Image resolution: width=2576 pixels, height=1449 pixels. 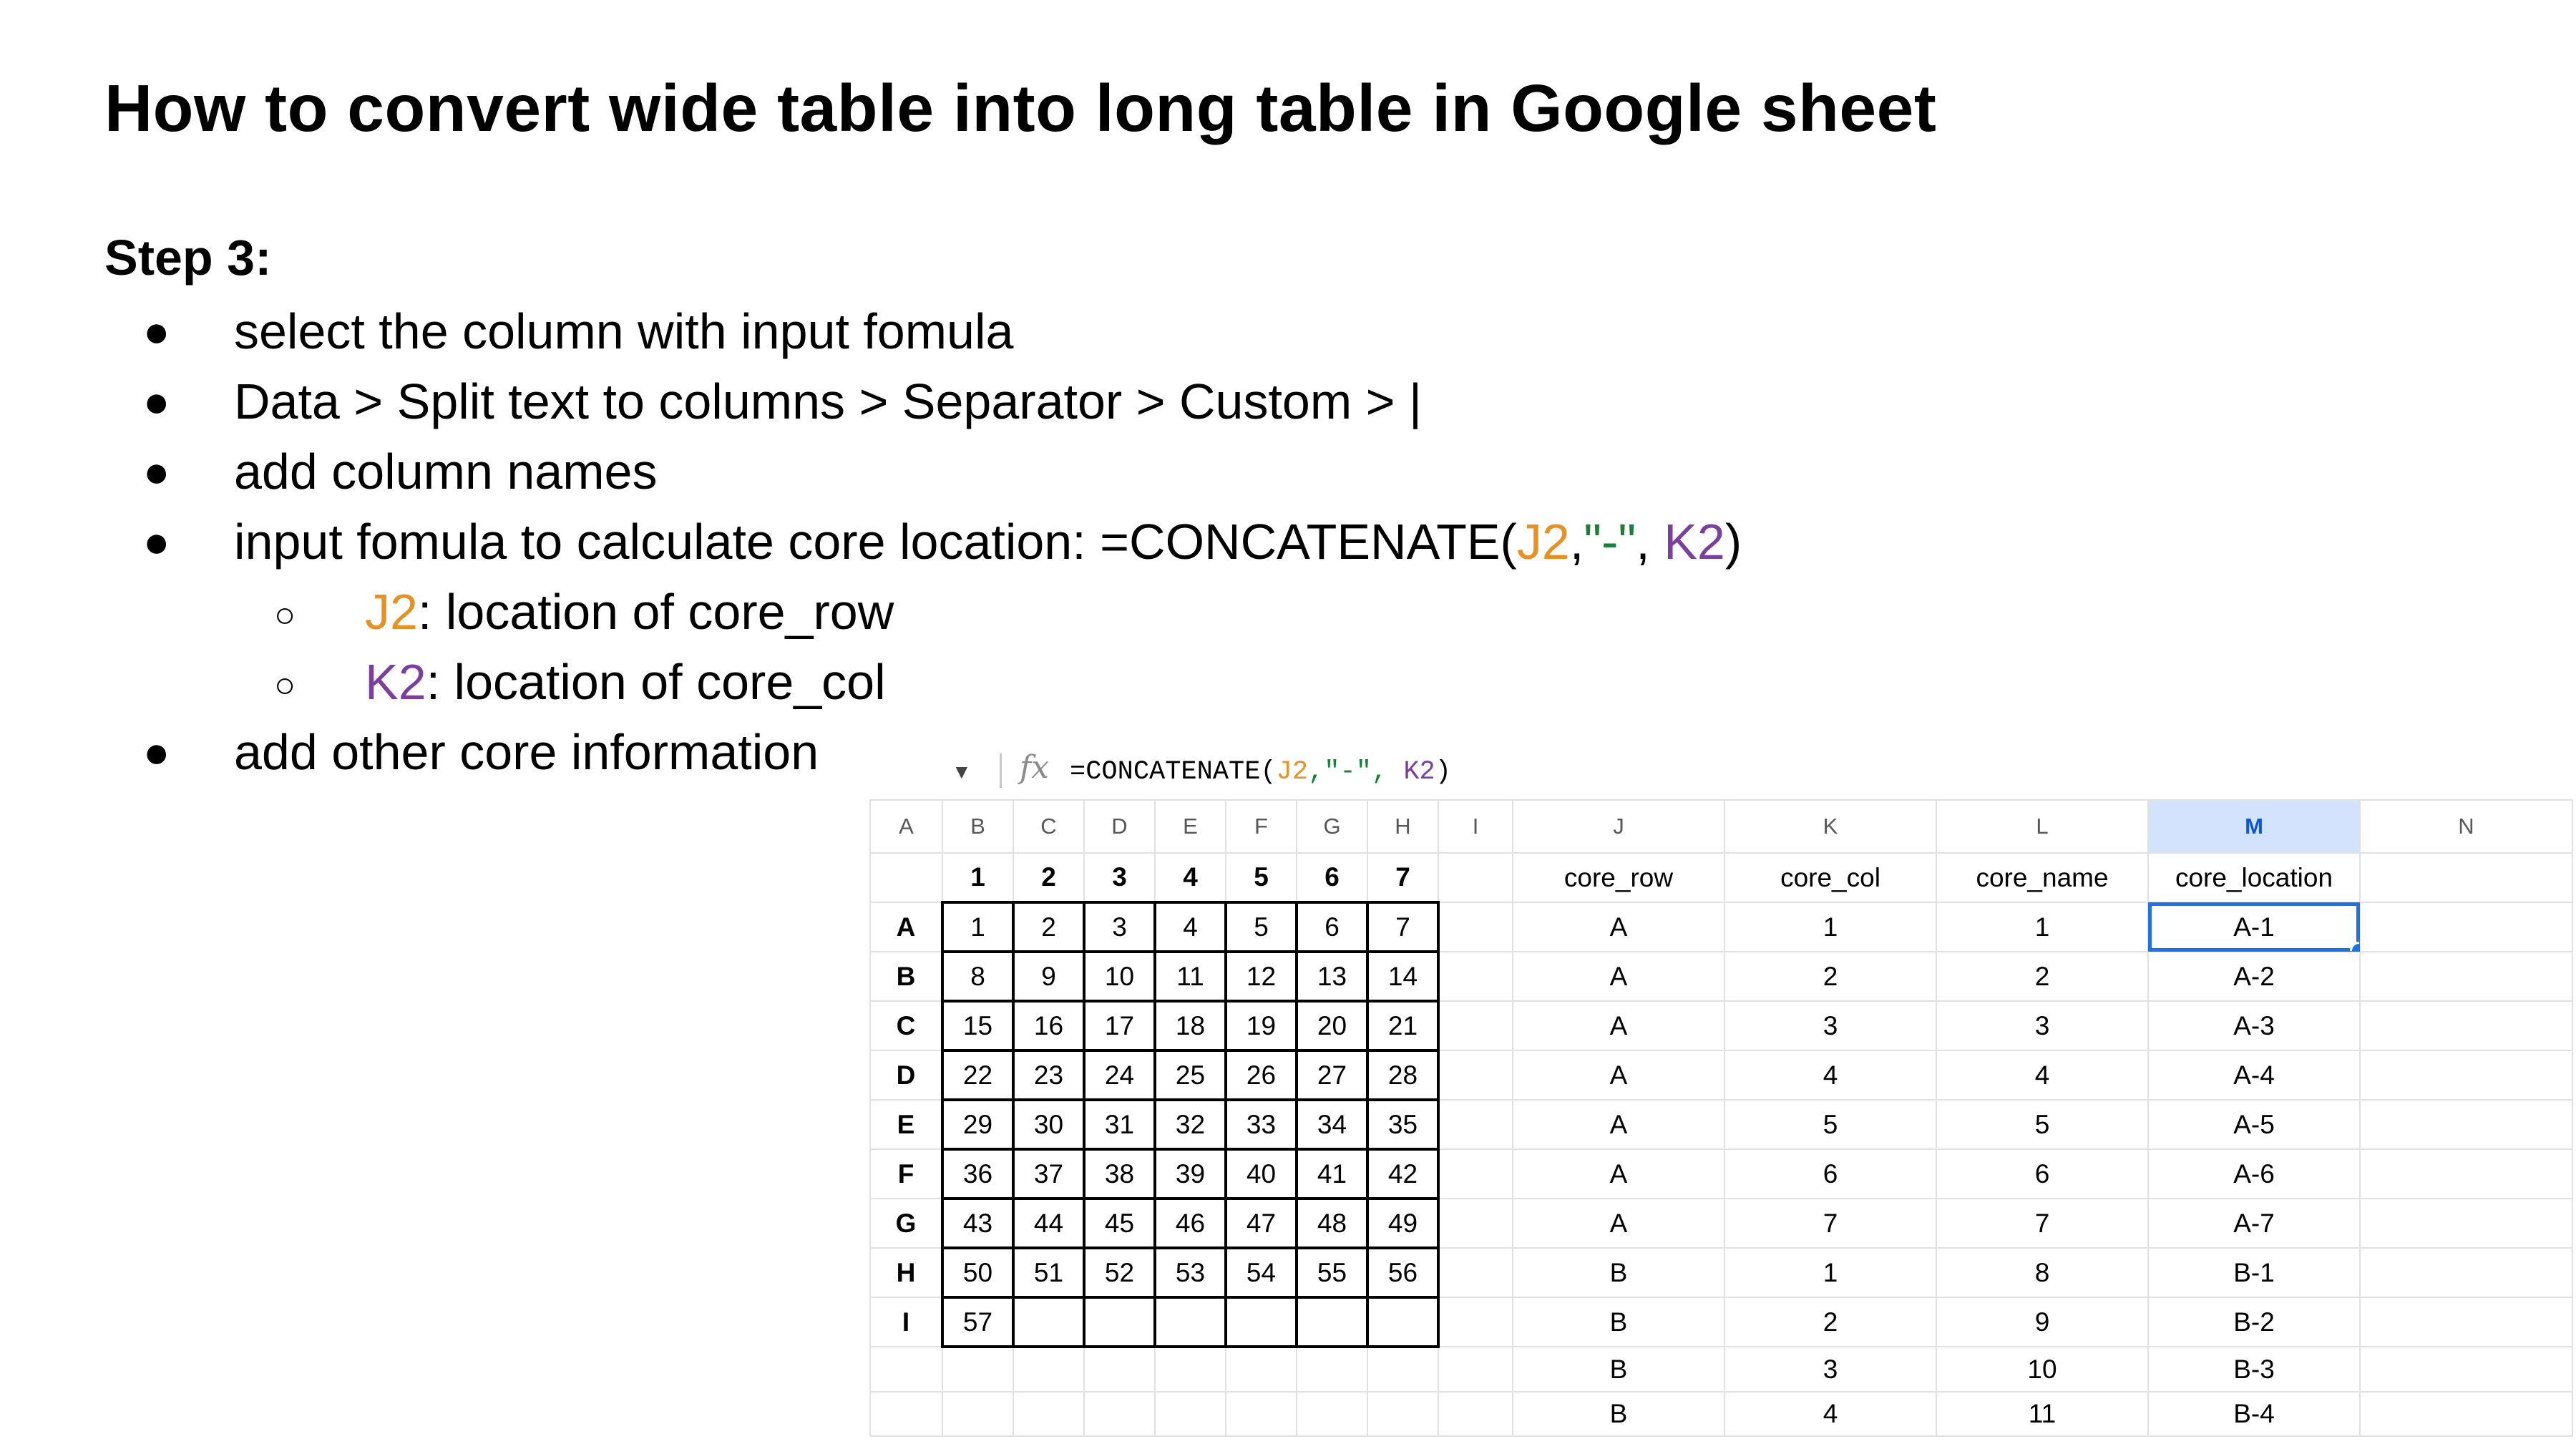 What do you see at coordinates (906, 1322) in the screenshot?
I see `row-label: I` at bounding box center [906, 1322].